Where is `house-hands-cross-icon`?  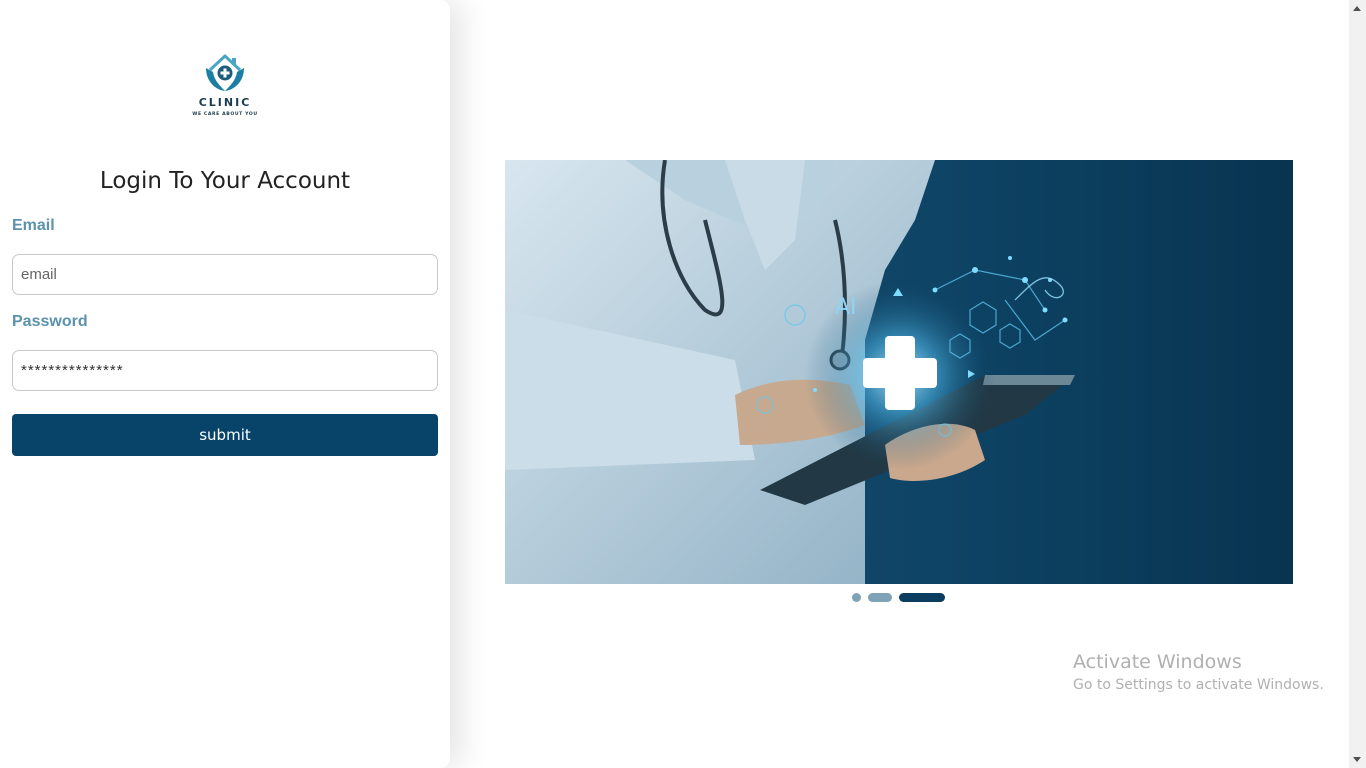 house-hands-cross-icon is located at coordinates (225, 72).